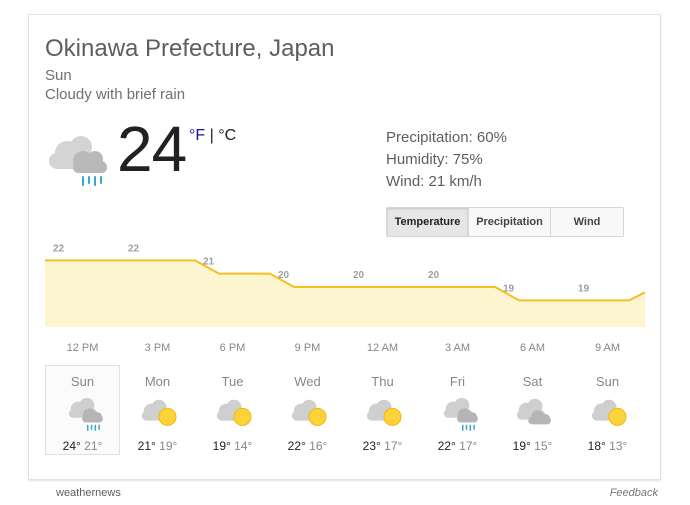  I want to click on forecast-day-7: Sun 18° 13°, so click(607, 410).